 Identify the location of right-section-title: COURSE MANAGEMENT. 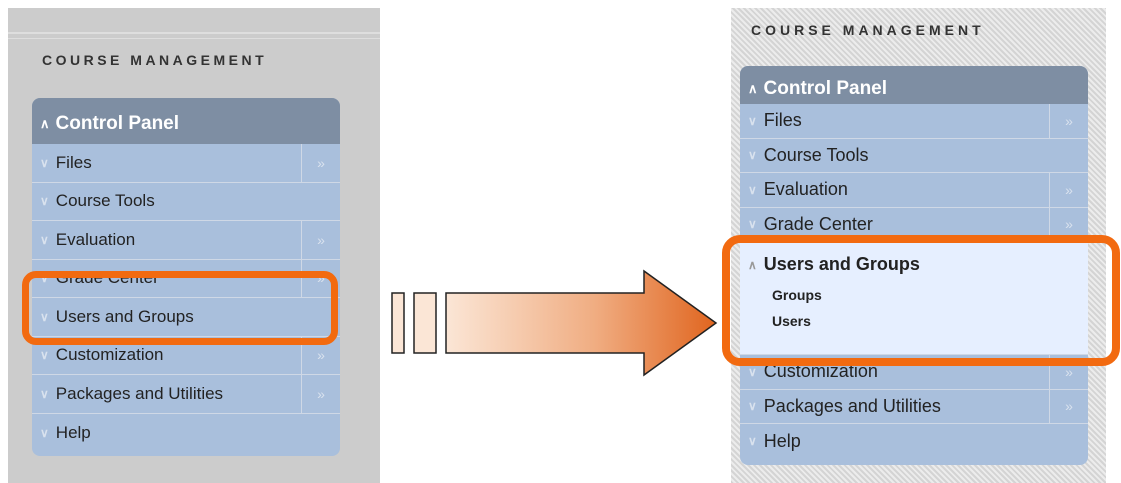
(868, 30).